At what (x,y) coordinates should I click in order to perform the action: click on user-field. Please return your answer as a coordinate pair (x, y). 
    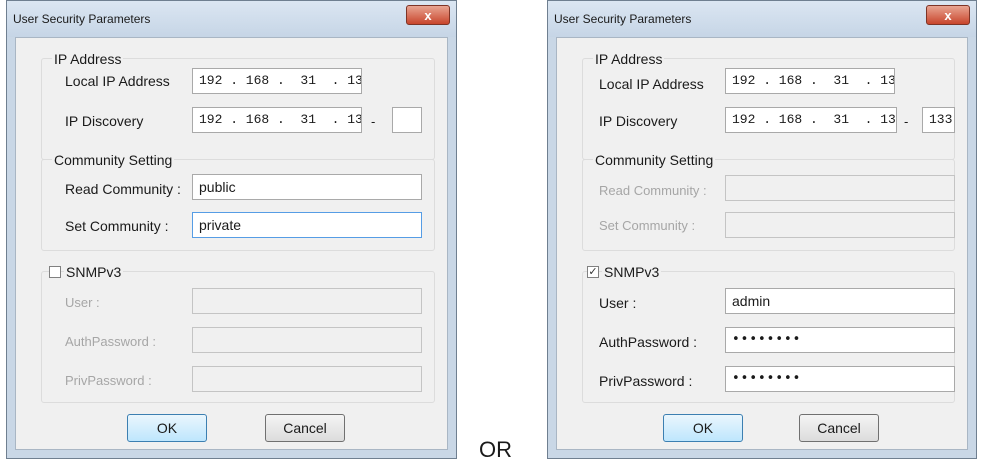
    Looking at the image, I should click on (307, 301).